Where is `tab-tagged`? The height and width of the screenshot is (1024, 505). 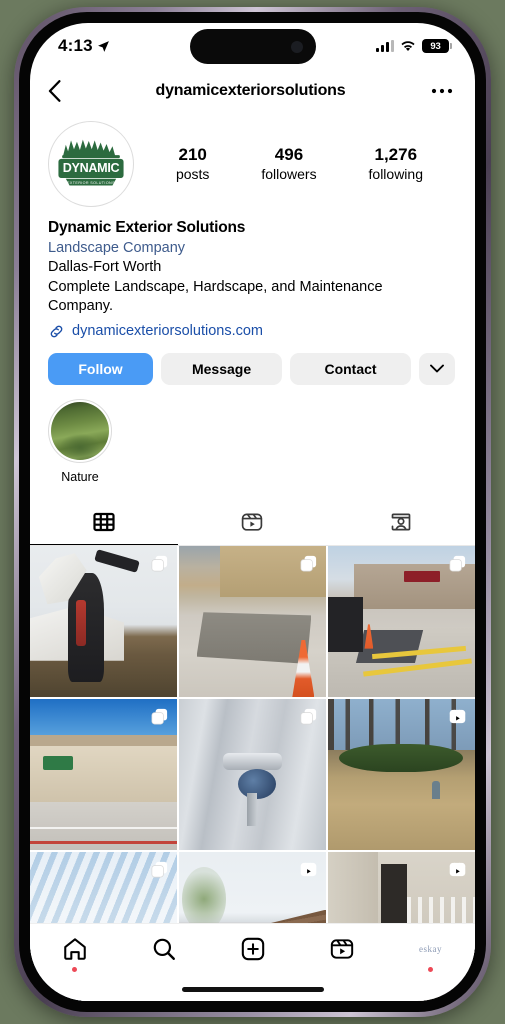
tab-tagged is located at coordinates (401, 522).